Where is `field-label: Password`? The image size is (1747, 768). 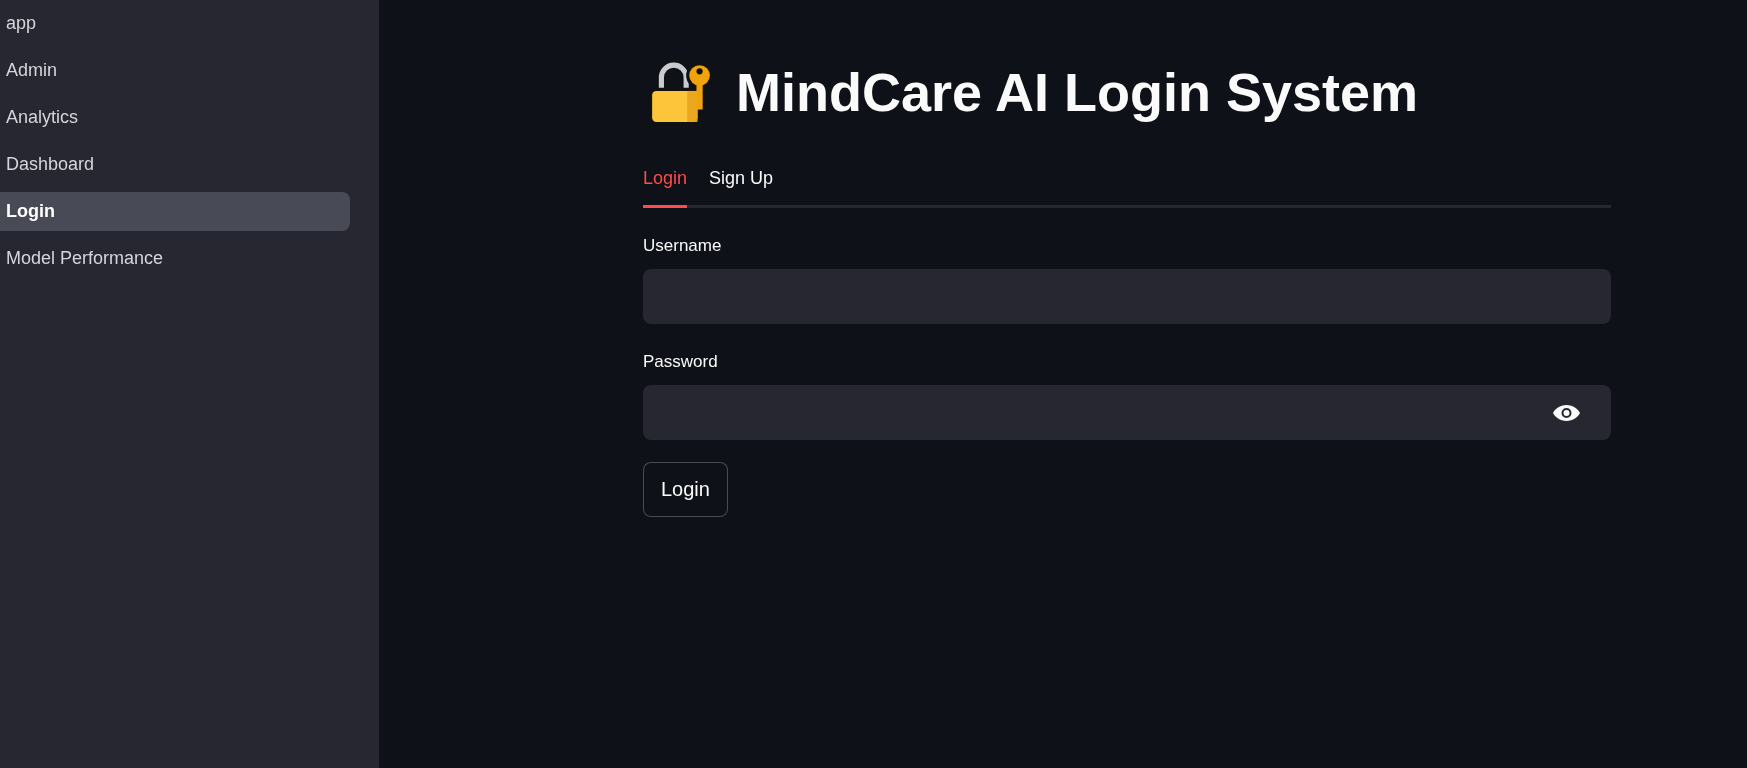 field-label: Password is located at coordinates (680, 362).